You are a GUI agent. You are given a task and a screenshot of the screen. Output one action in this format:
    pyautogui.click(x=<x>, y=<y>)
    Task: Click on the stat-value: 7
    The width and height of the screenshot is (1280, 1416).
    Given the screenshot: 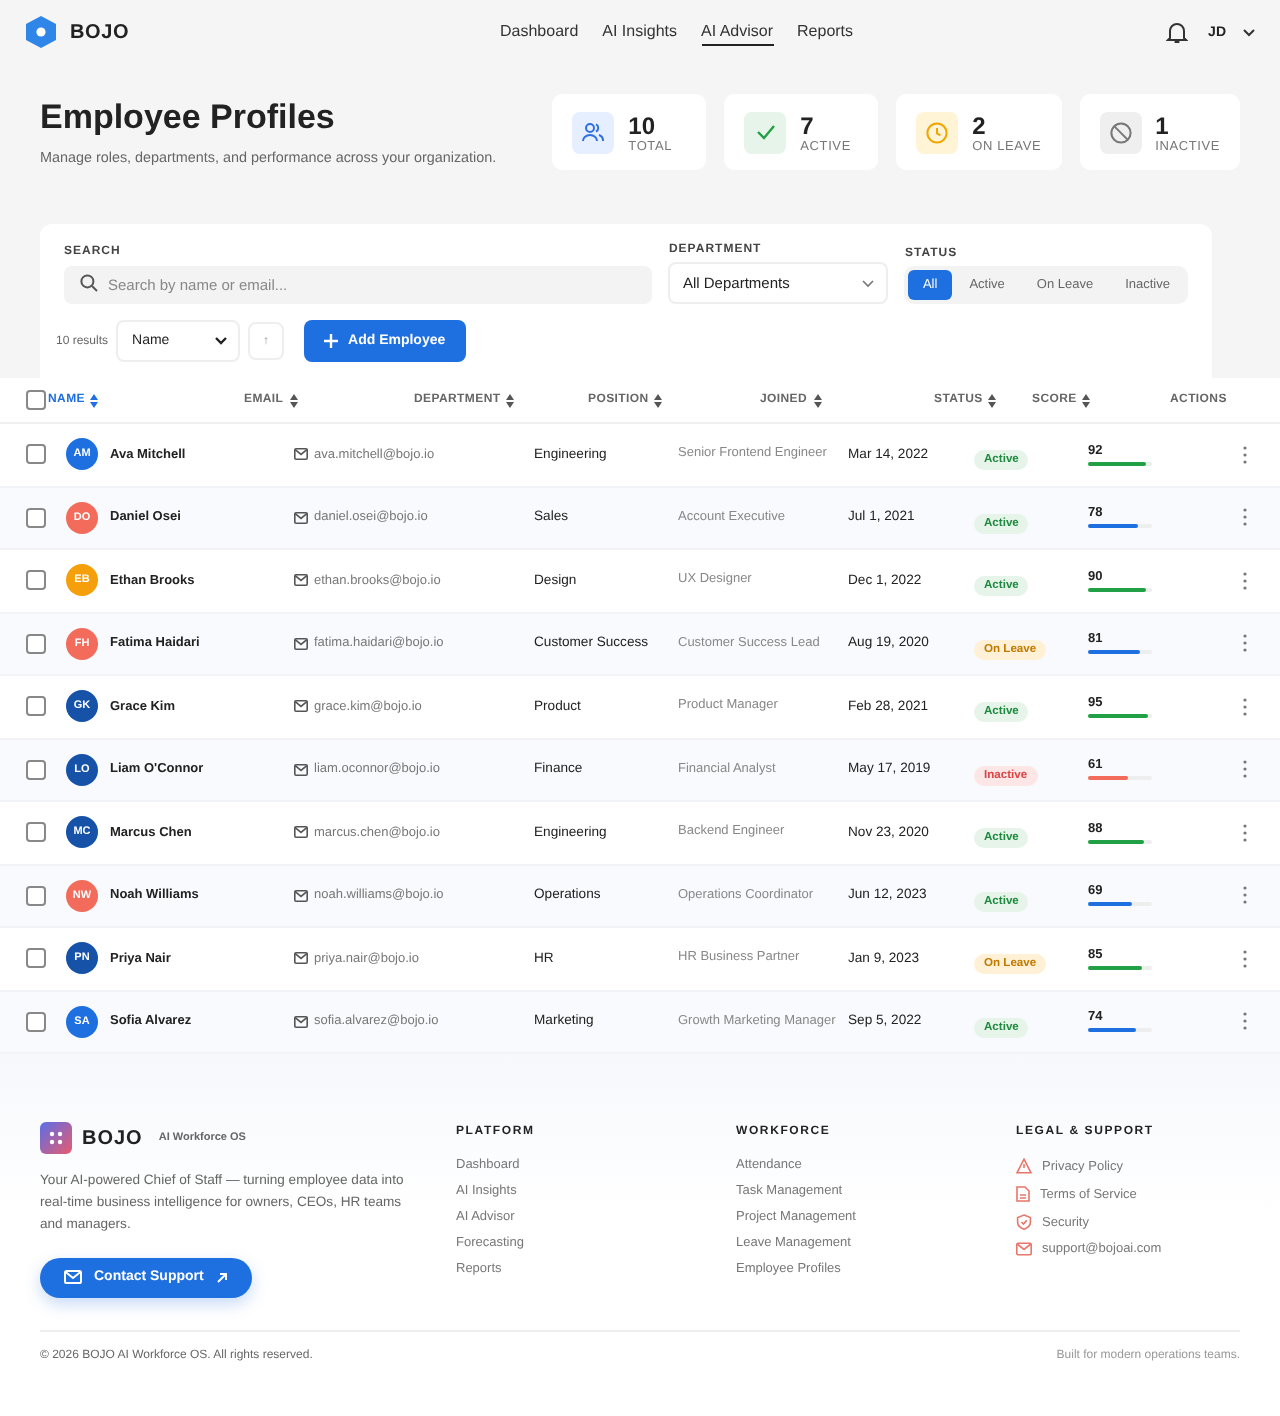 What is the action you would take?
    pyautogui.click(x=808, y=125)
    